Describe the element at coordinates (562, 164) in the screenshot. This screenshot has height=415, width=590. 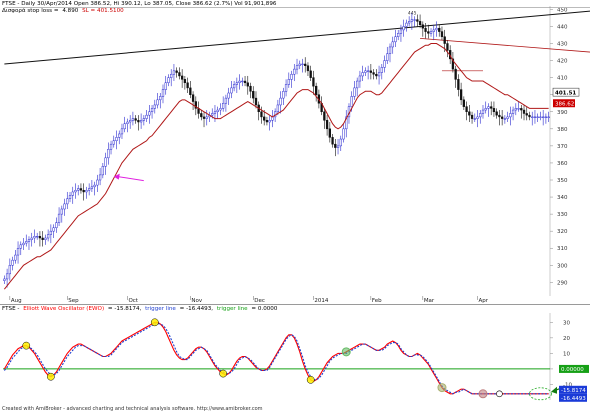
I see `y-tick-label: 360` at that location.